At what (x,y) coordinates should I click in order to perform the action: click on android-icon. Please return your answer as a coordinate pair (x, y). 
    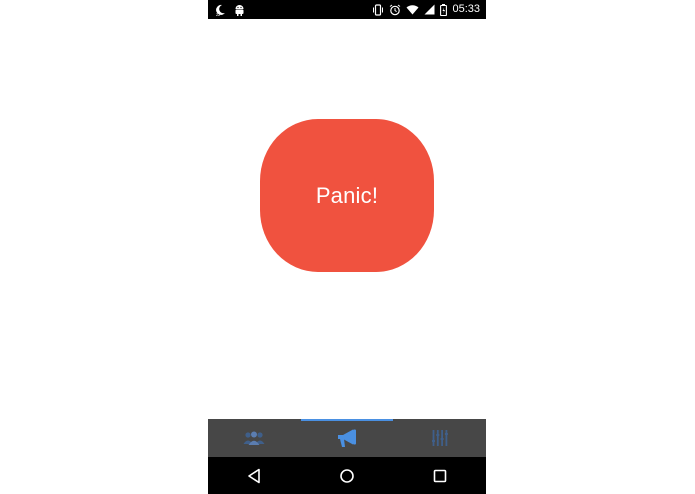
    Looking at the image, I should click on (239, 10).